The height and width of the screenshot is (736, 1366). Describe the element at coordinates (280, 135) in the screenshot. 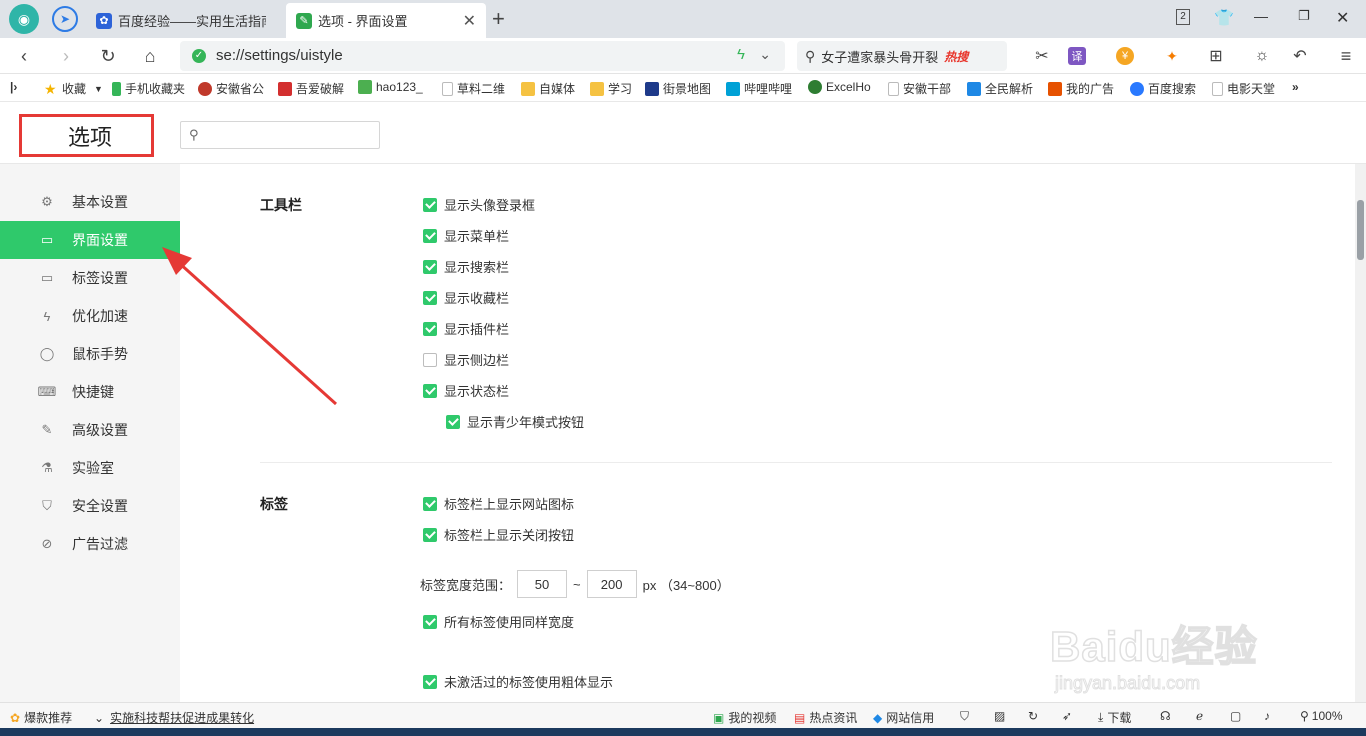

I see `settings-search-input: ⚲` at that location.